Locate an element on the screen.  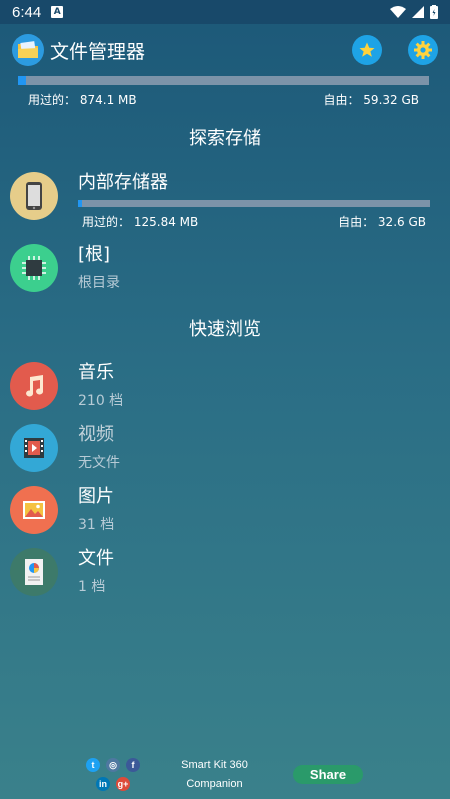
twitter-icon: t is located at coordinates (93, 765).